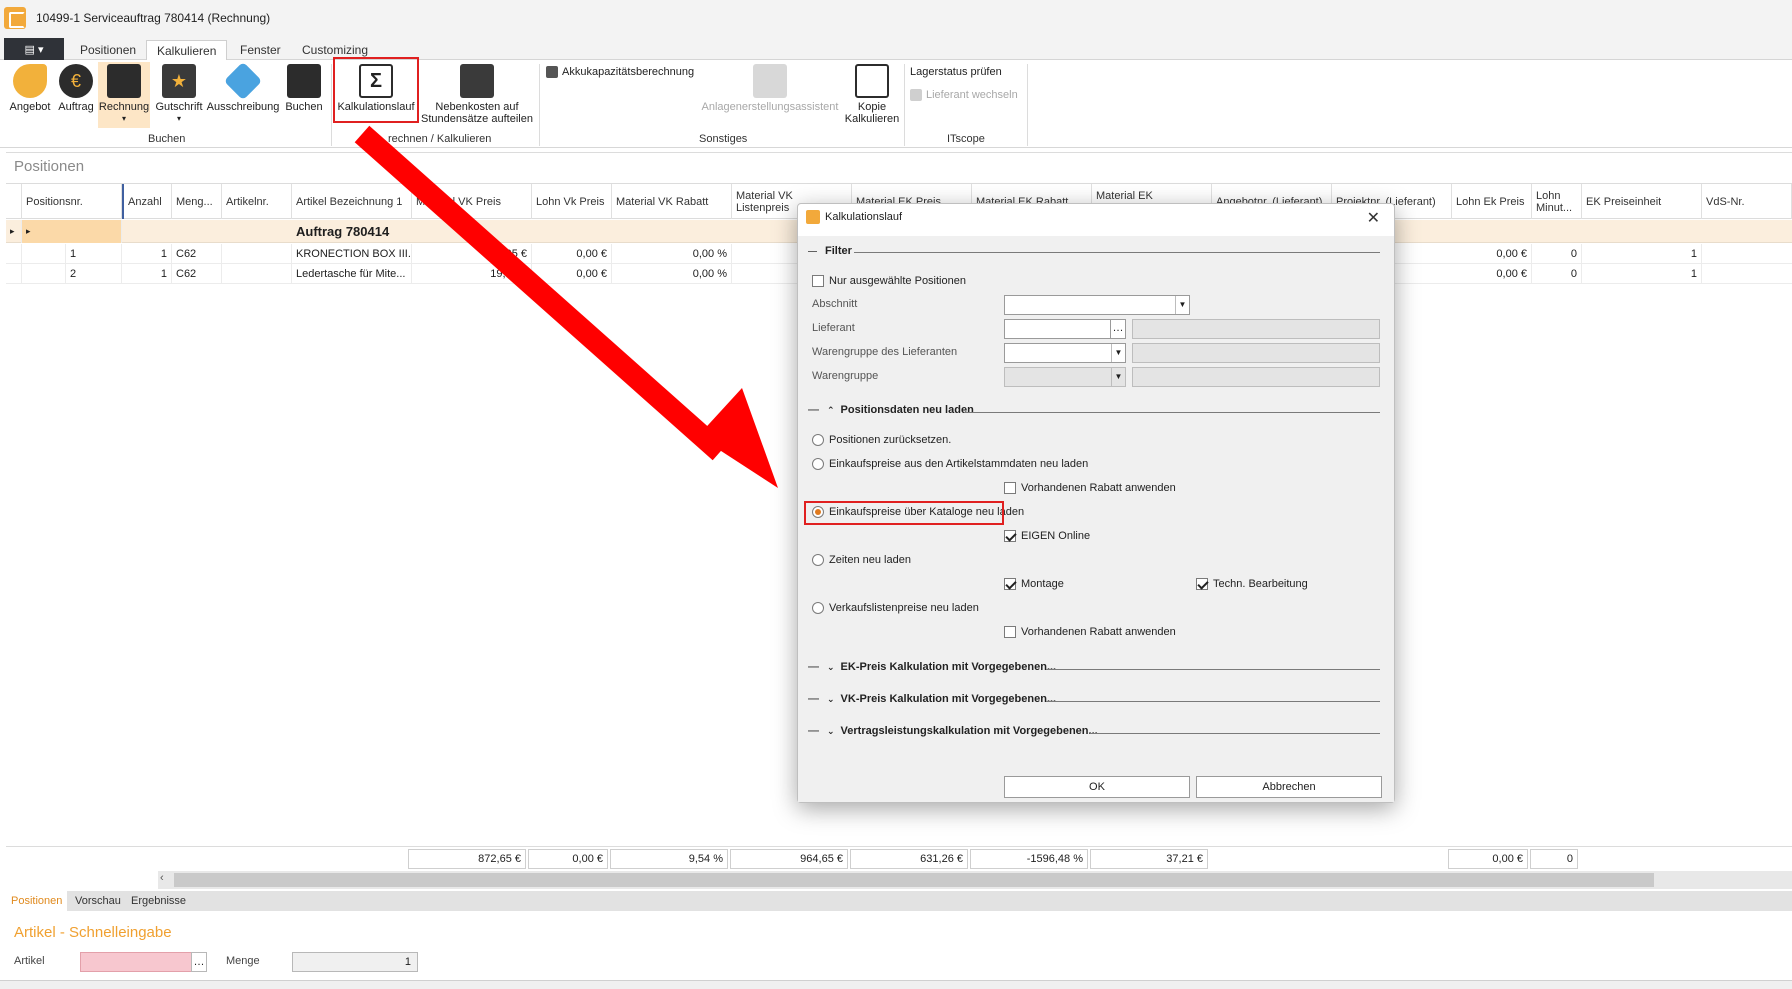  What do you see at coordinates (1289, 787) in the screenshot?
I see `cancel-button: Abbrechen` at bounding box center [1289, 787].